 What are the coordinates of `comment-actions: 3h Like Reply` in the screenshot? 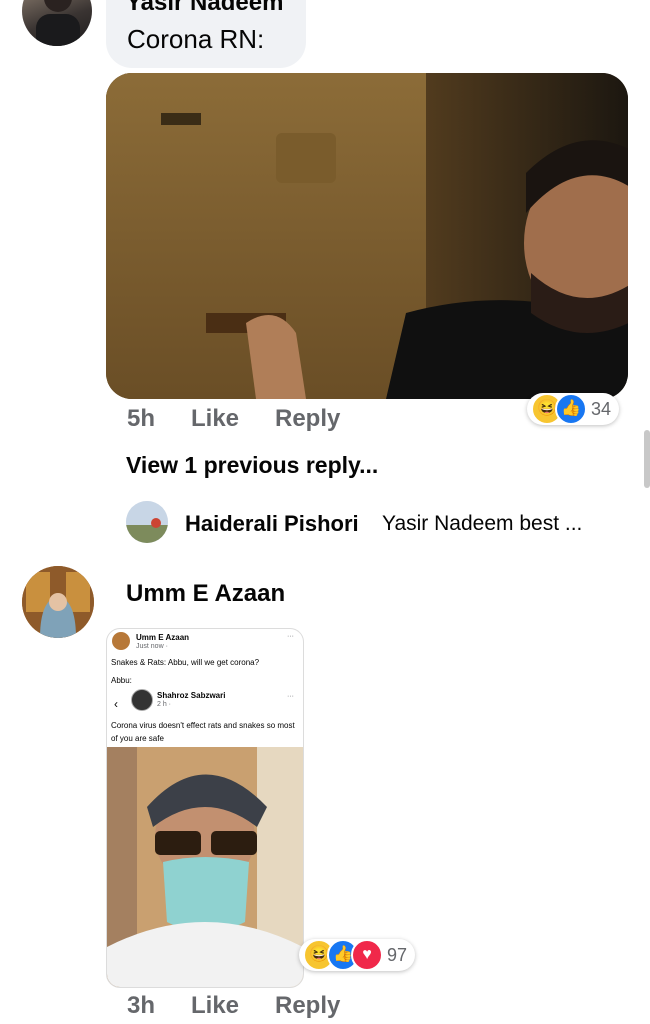 It's located at (325, 1007).